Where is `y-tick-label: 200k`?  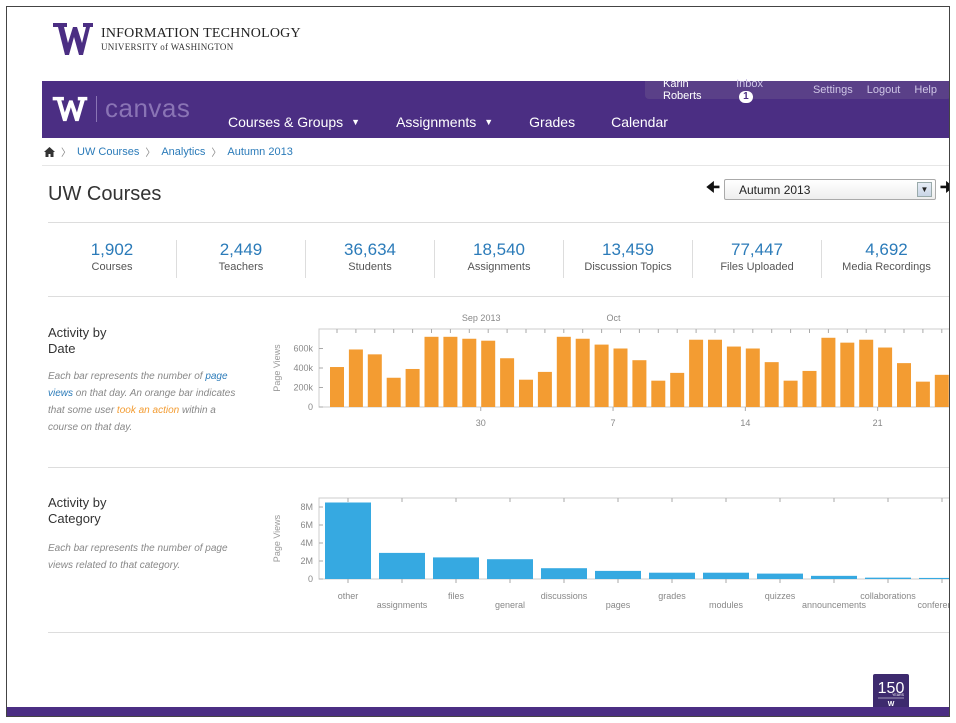
y-tick-label: 200k is located at coordinates (303, 388).